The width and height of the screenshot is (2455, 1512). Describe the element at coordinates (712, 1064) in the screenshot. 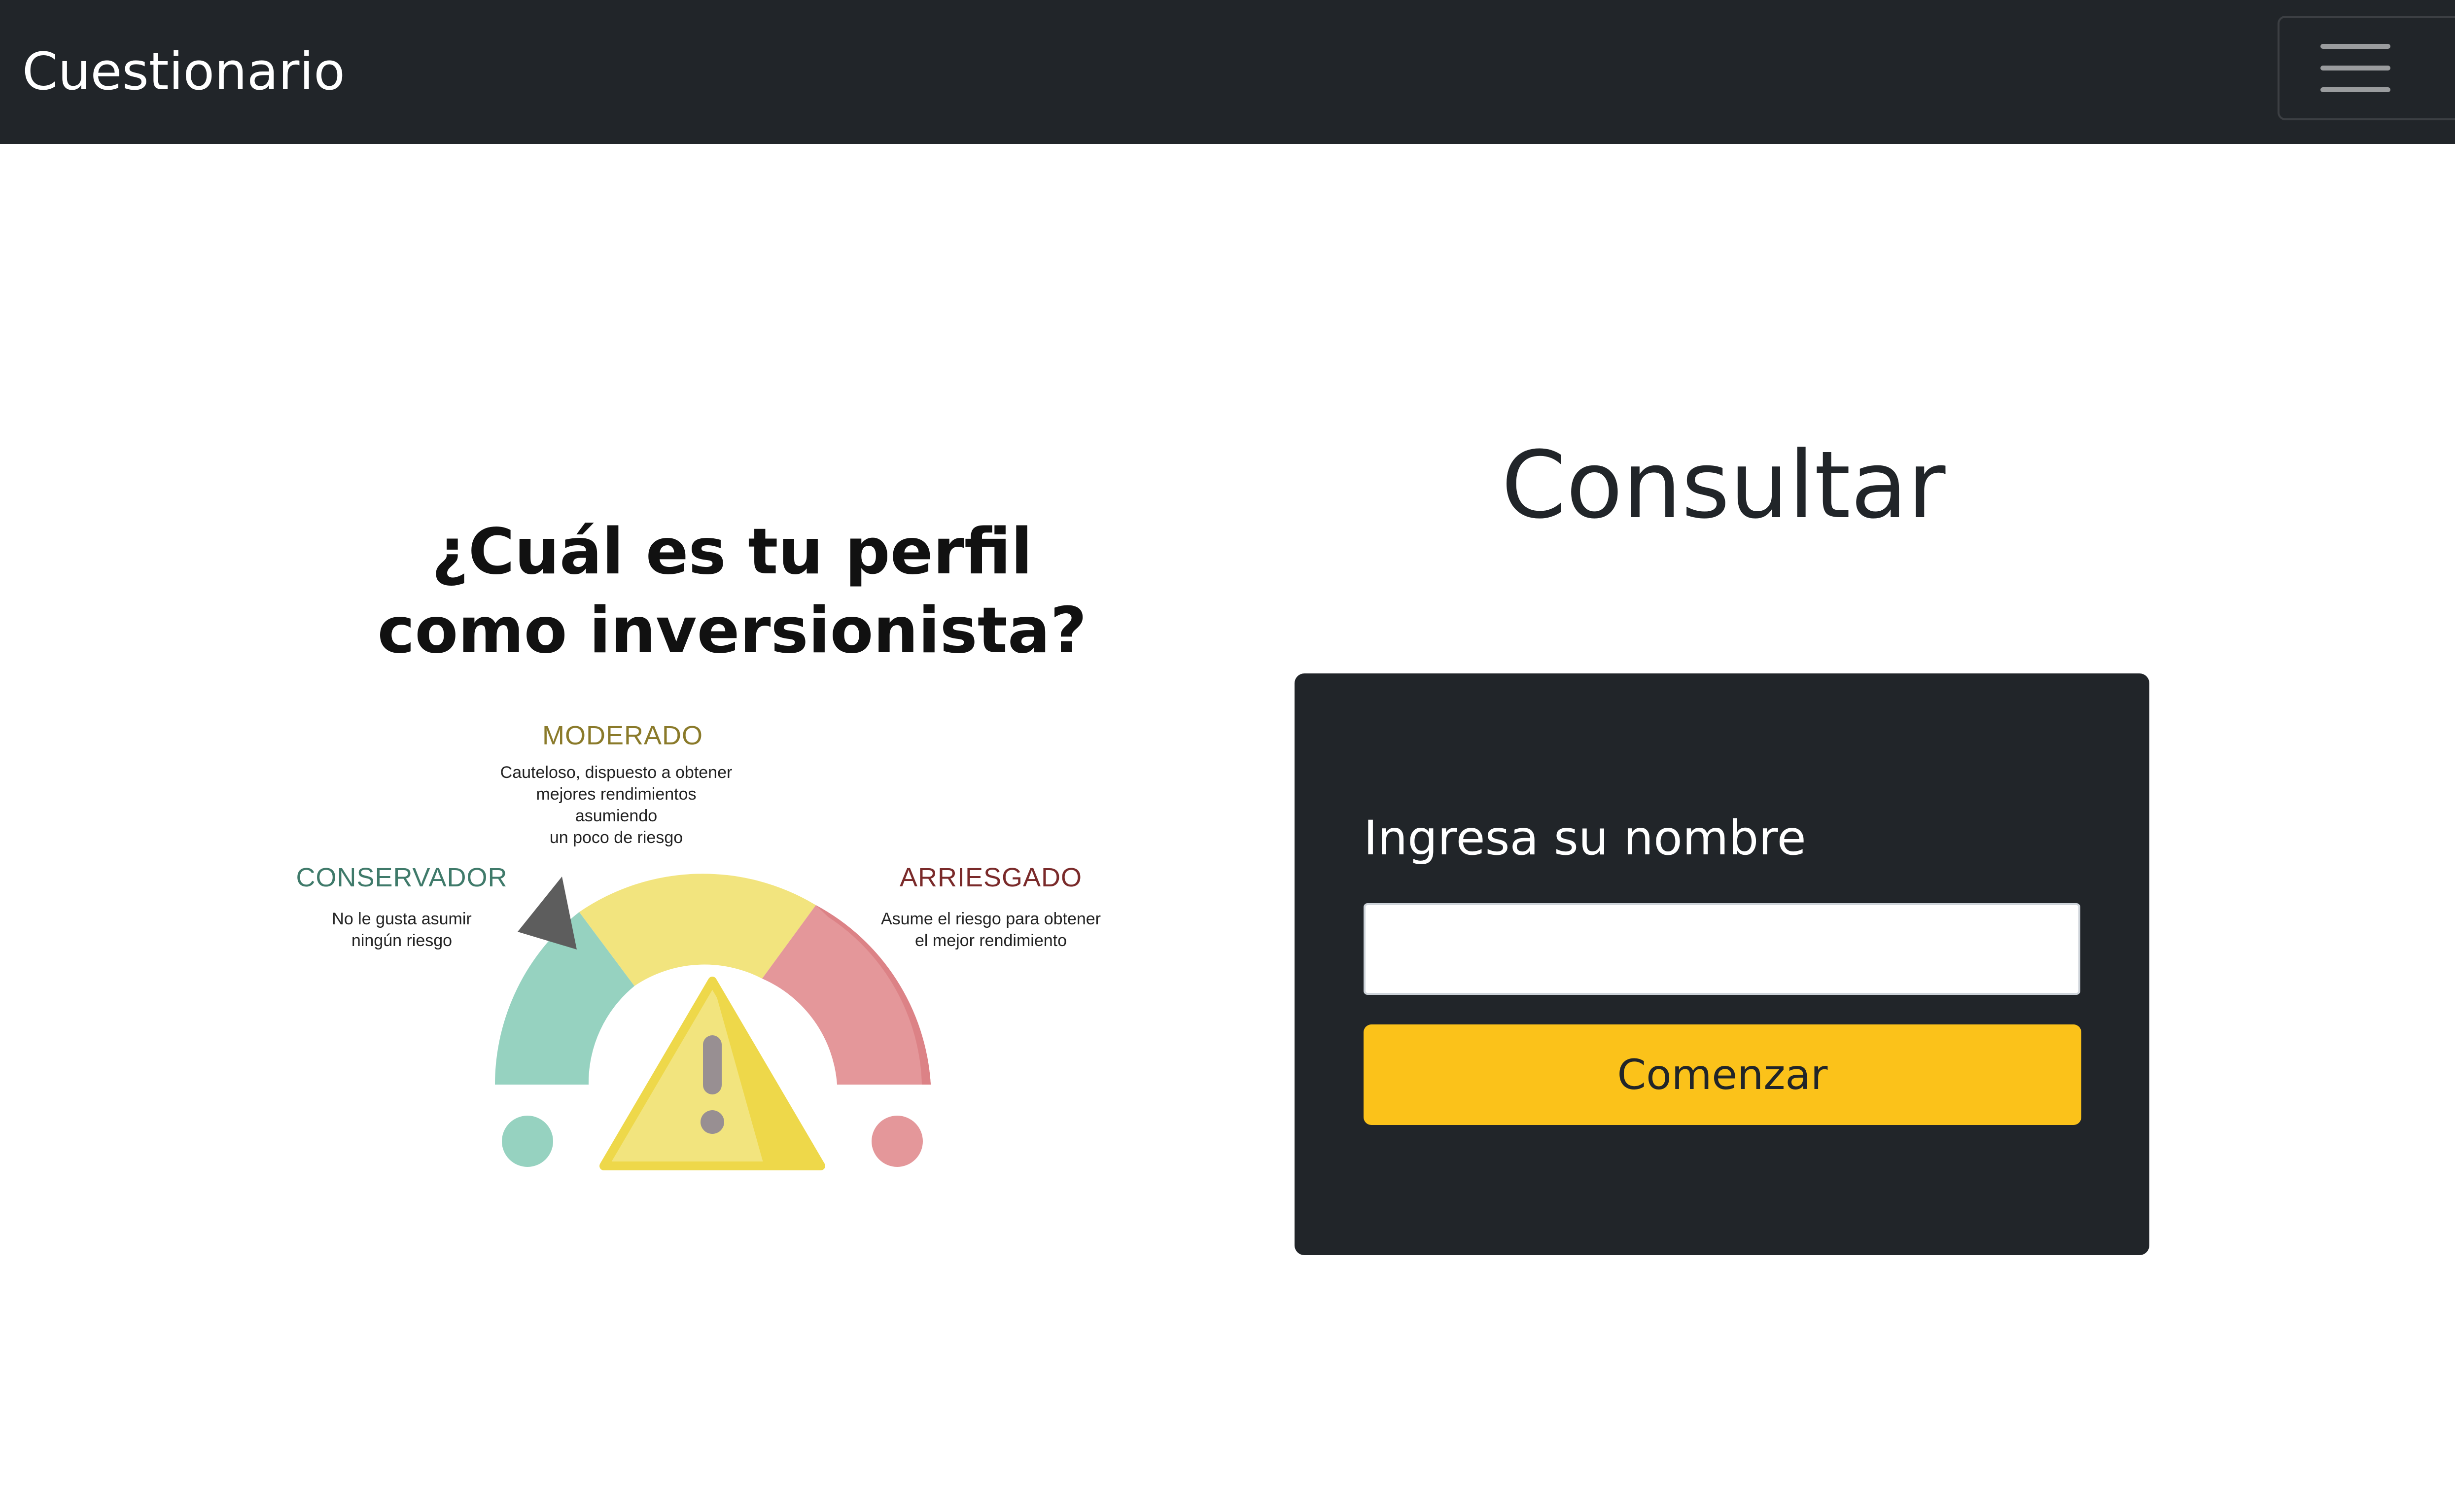

I see `warning-exclamation-bar` at that location.